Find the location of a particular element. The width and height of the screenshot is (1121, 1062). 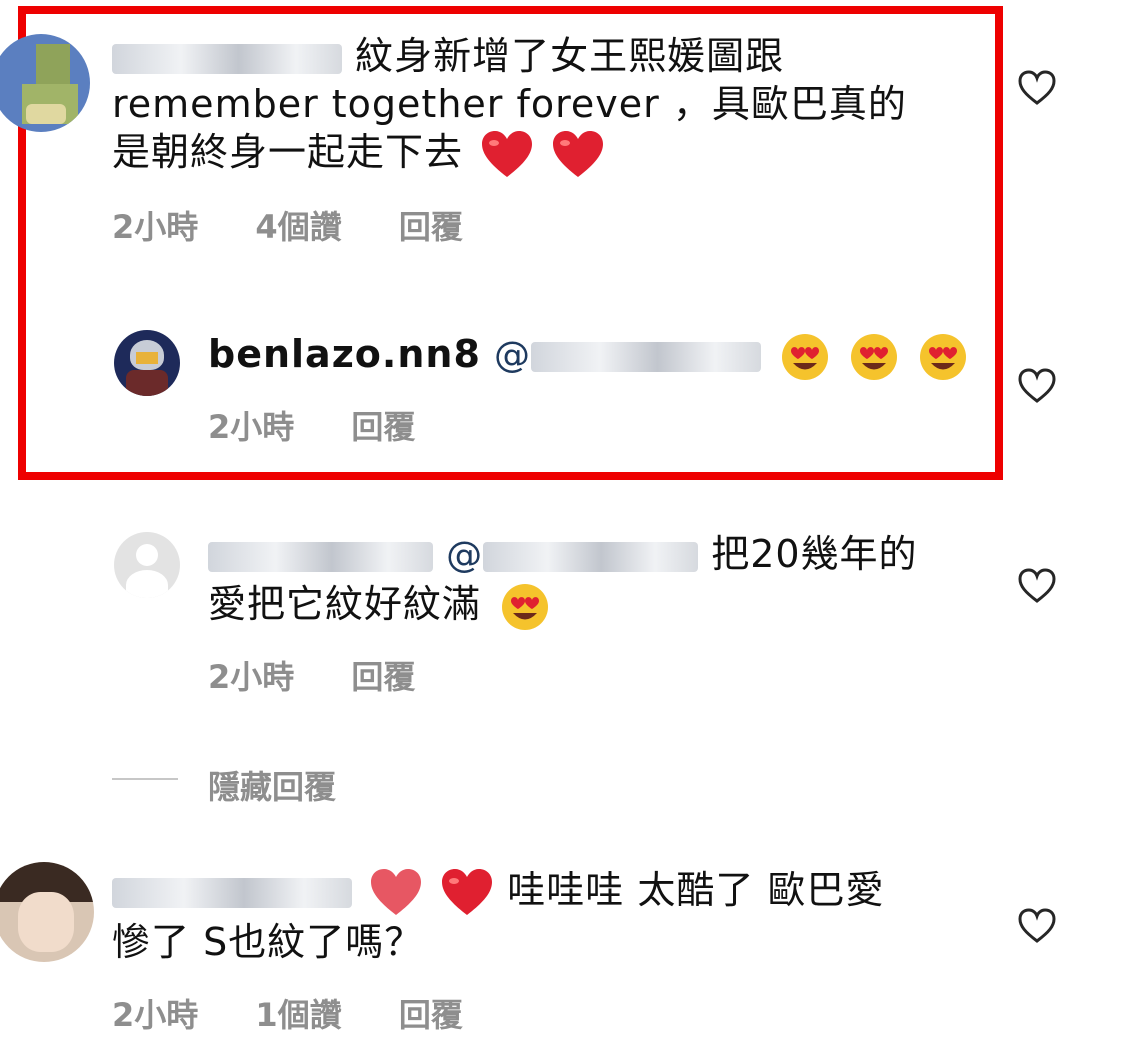

comment-meta: 2小時 1個讚 回覆 is located at coordinates (310, 1013).